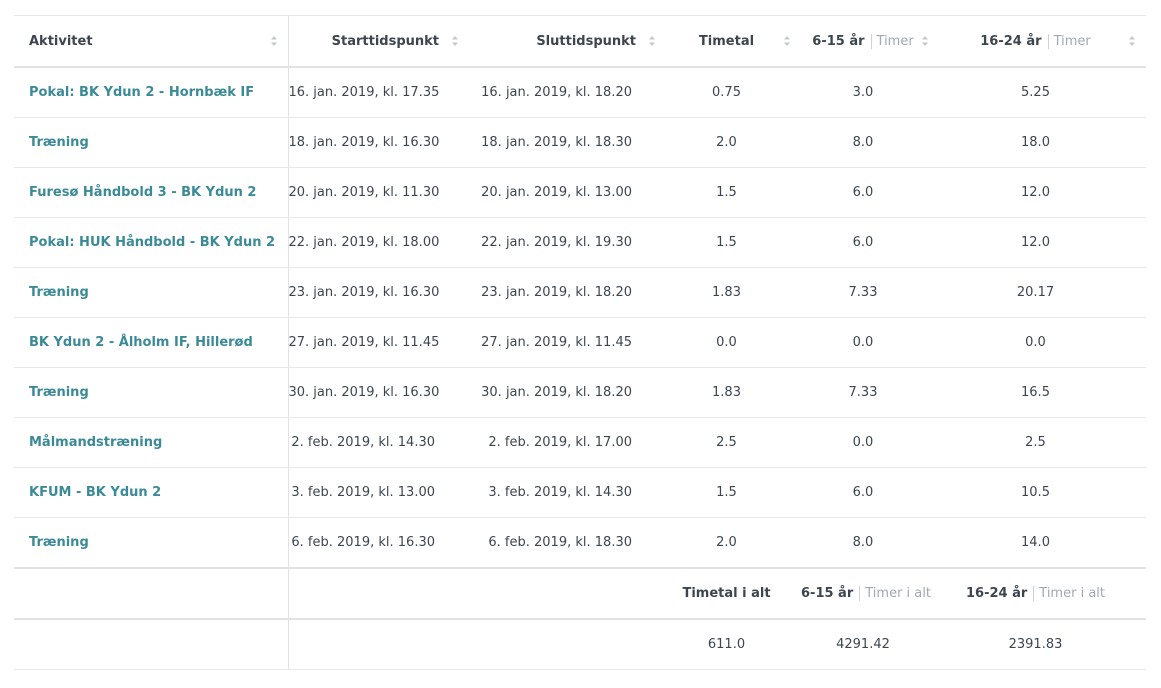 The height and width of the screenshot is (688, 1161). Describe the element at coordinates (827, 593) in the screenshot. I see `totals-age-6-15-label: 6-15 år` at that location.